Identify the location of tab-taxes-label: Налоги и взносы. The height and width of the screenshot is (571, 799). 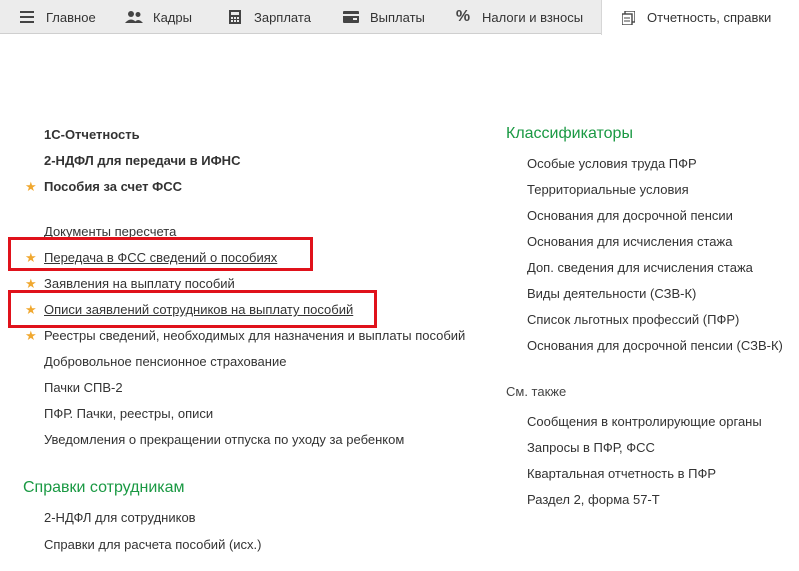
(533, 17).